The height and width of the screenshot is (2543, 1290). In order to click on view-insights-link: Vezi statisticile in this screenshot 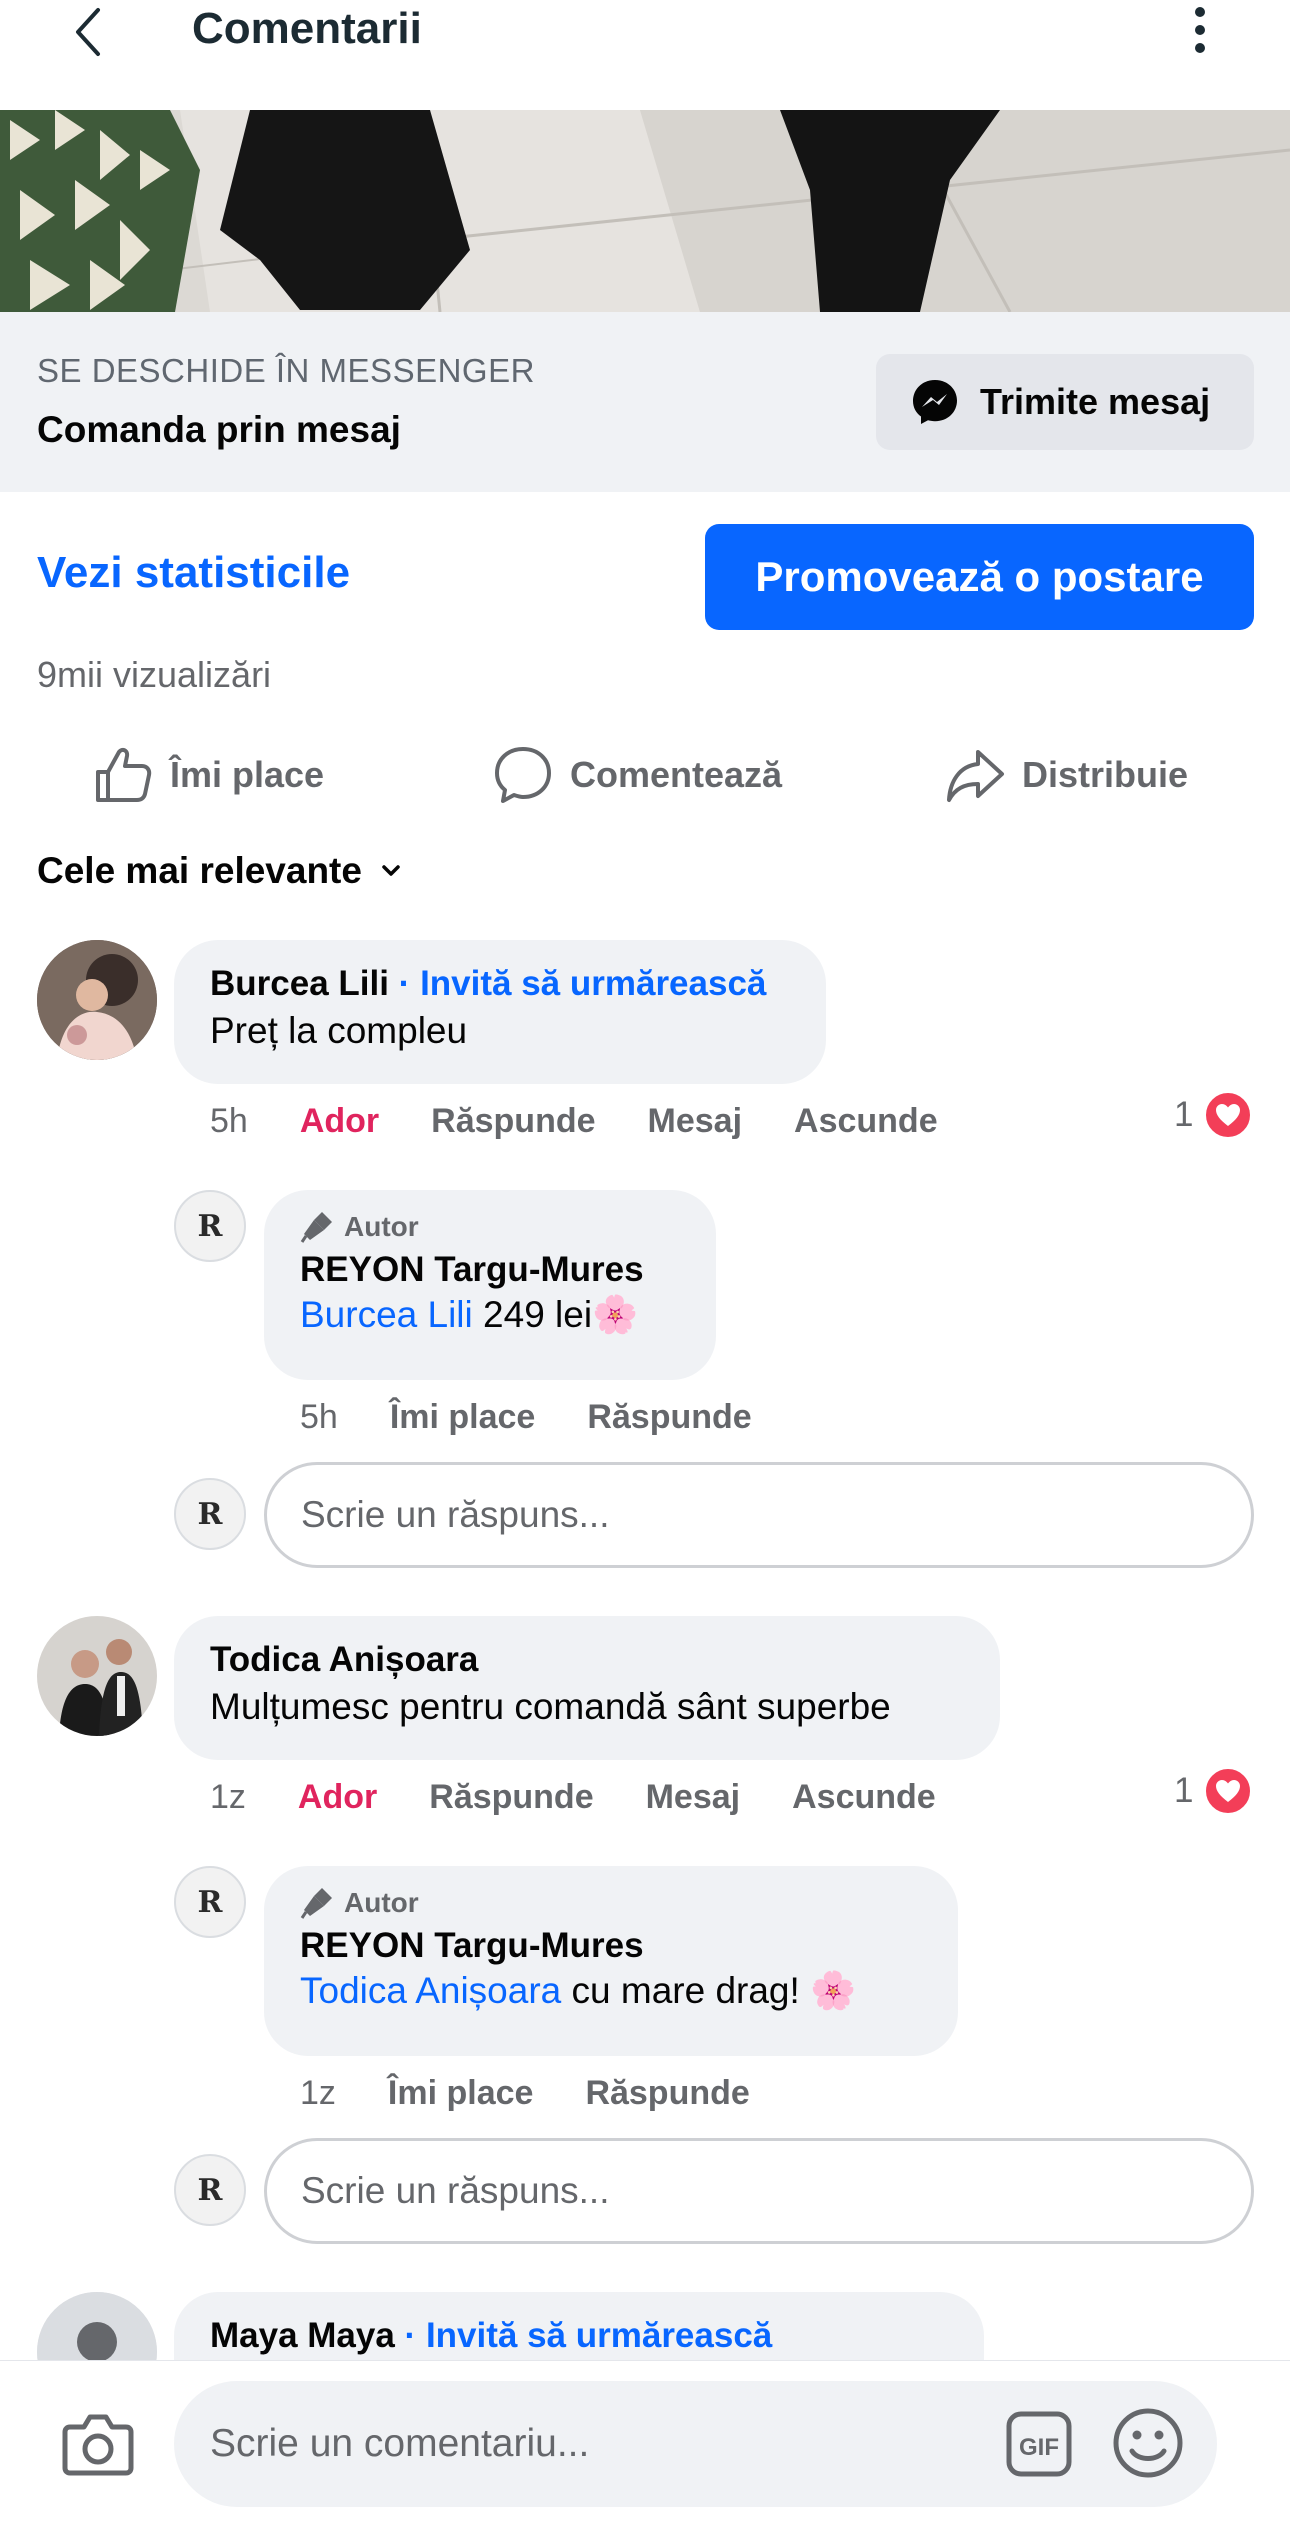, I will do `click(193, 573)`.